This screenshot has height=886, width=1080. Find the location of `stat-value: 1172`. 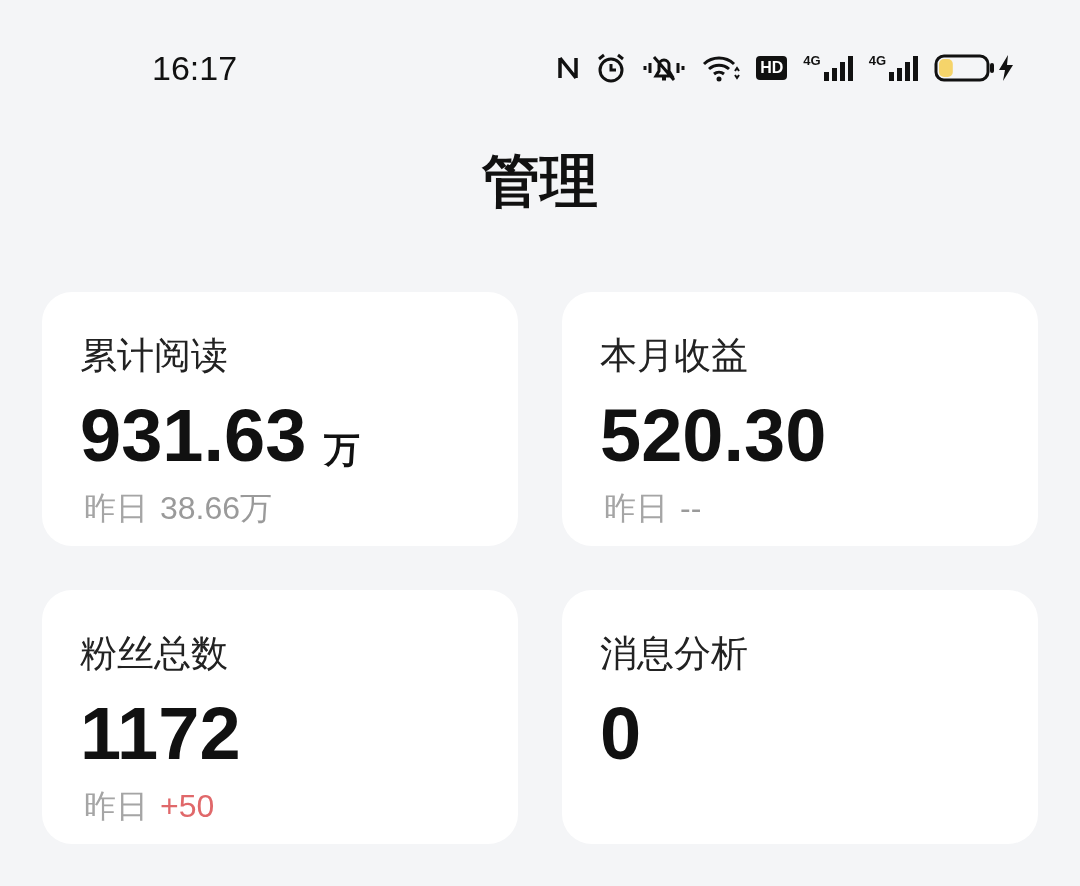

stat-value: 1172 is located at coordinates (160, 734).